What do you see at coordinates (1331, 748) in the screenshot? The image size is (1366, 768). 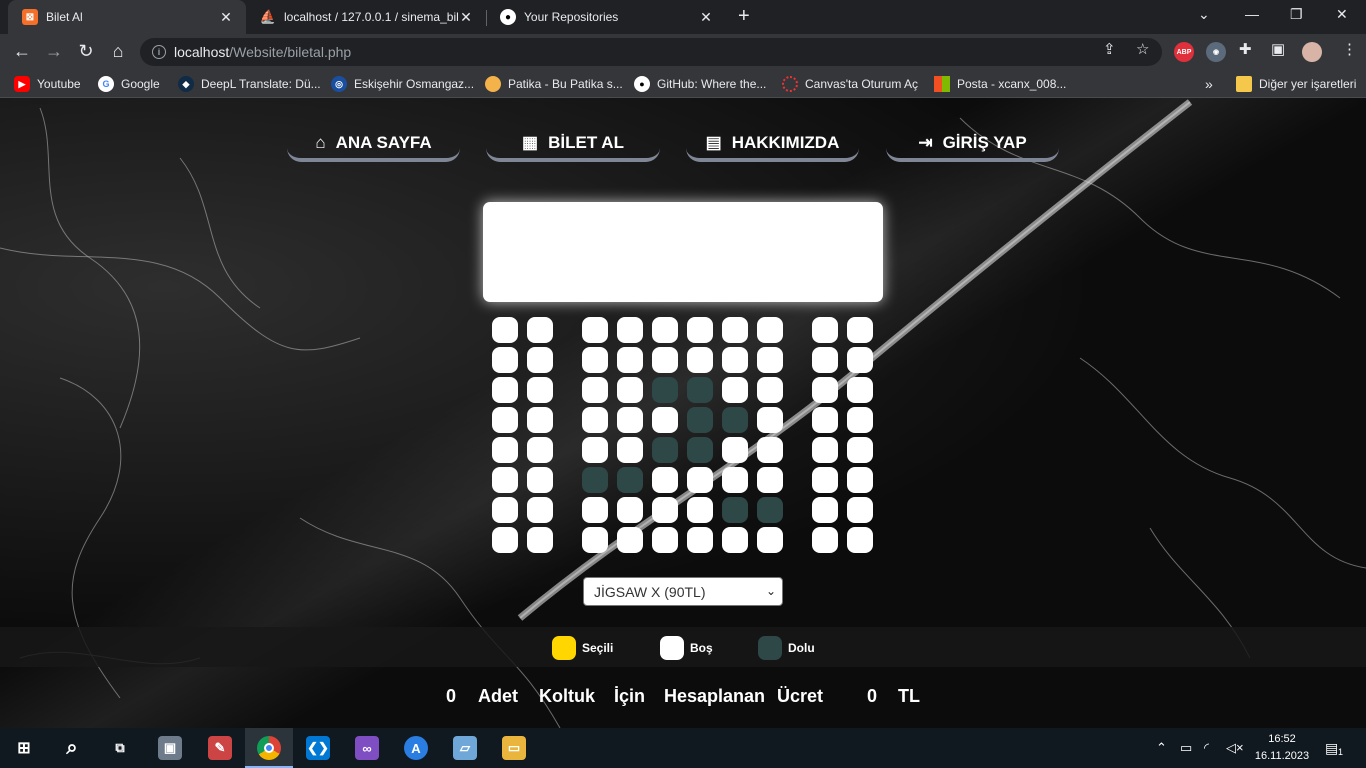 I see `notification-icon: ▤` at bounding box center [1331, 748].